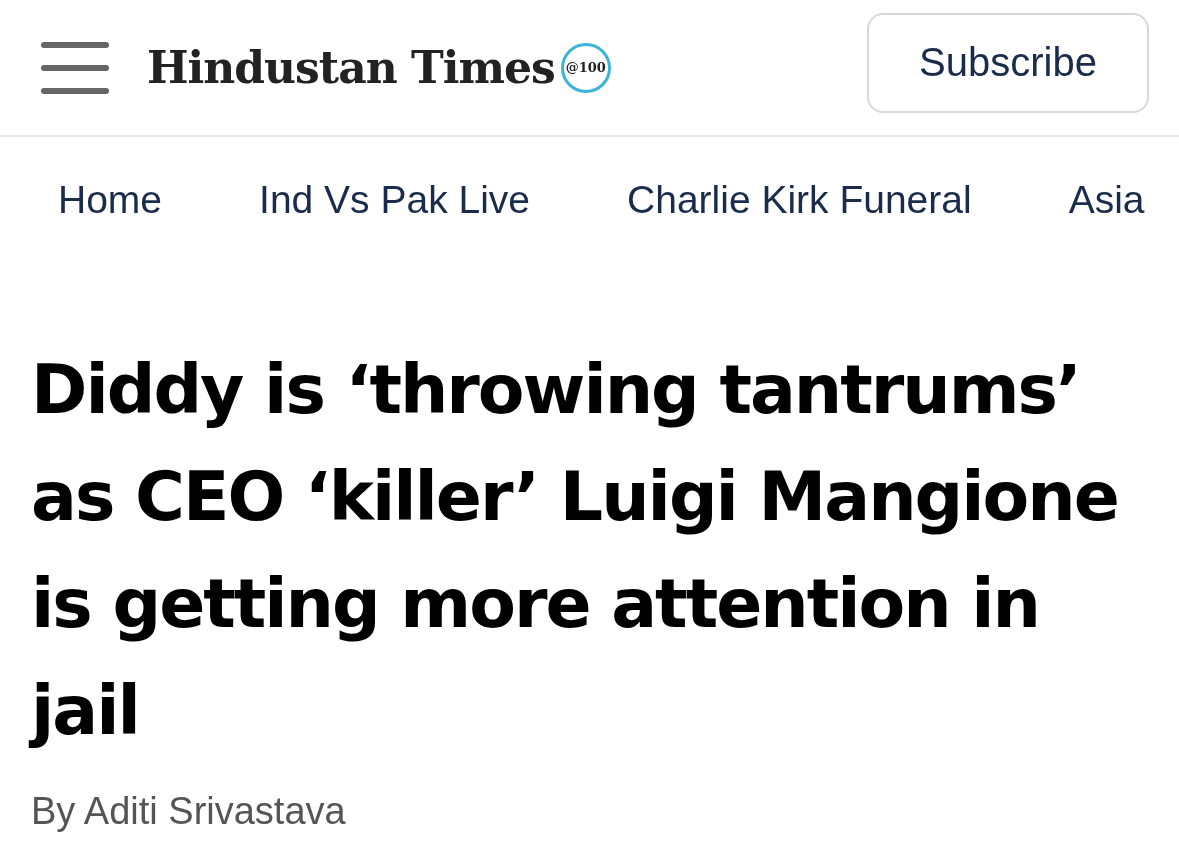 The width and height of the screenshot is (1179, 846). I want to click on nav-link: Charlie Kirk Funeral, so click(799, 199).